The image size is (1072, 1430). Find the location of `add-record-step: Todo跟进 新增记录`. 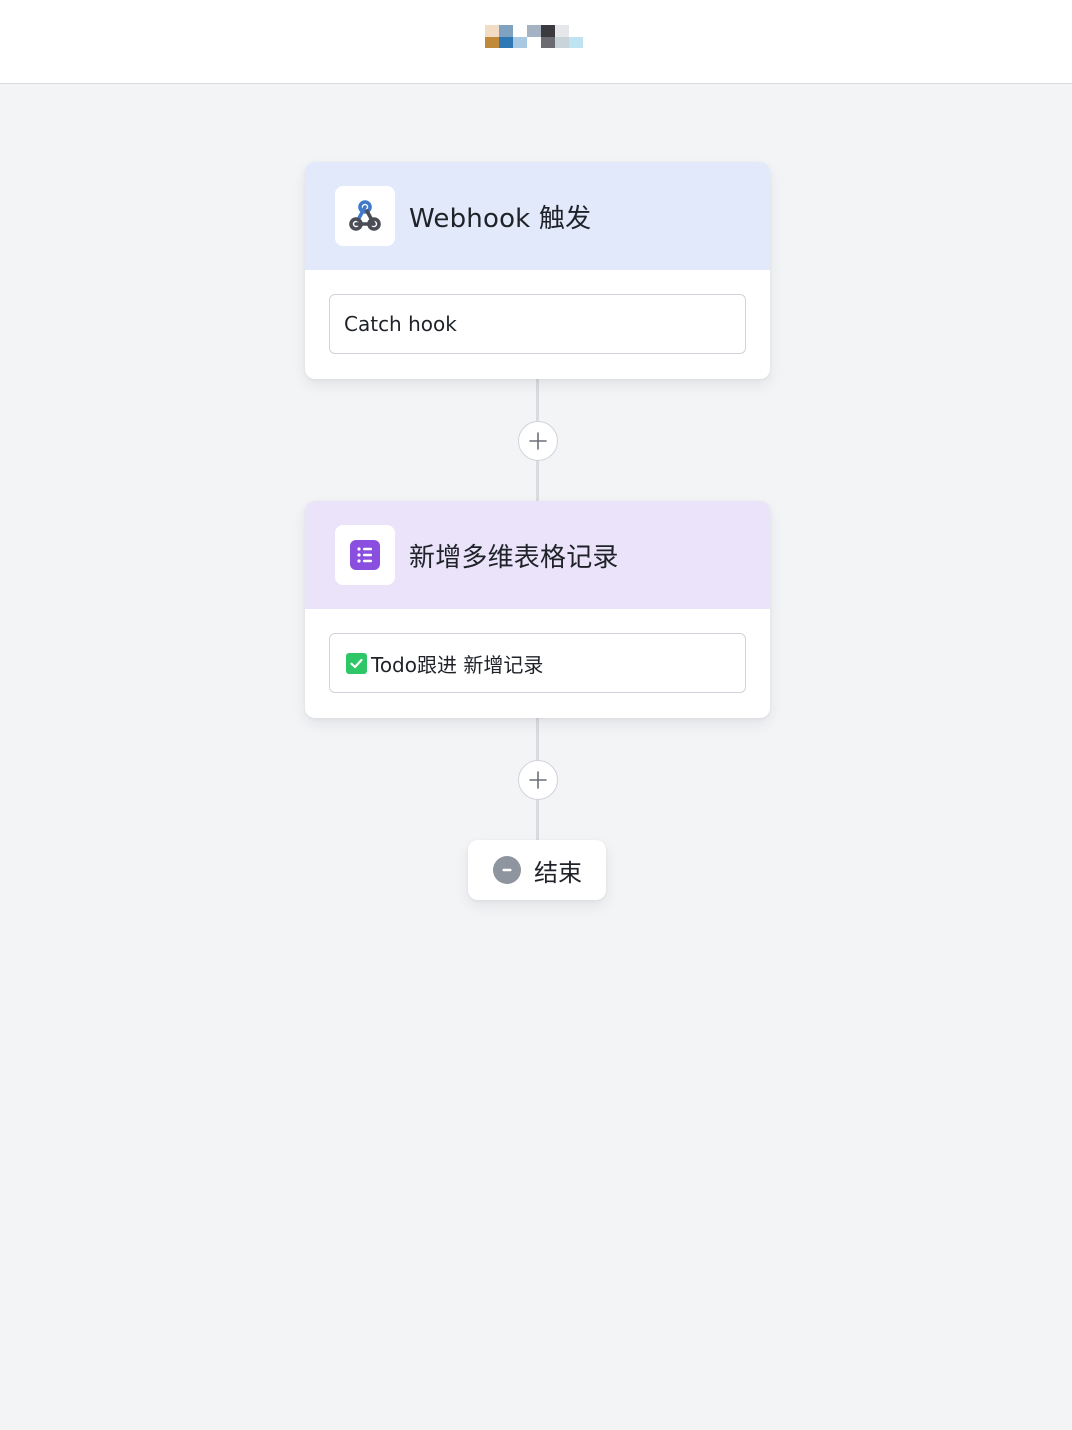

add-record-step: Todo跟进 新增记录 is located at coordinates (537, 663).